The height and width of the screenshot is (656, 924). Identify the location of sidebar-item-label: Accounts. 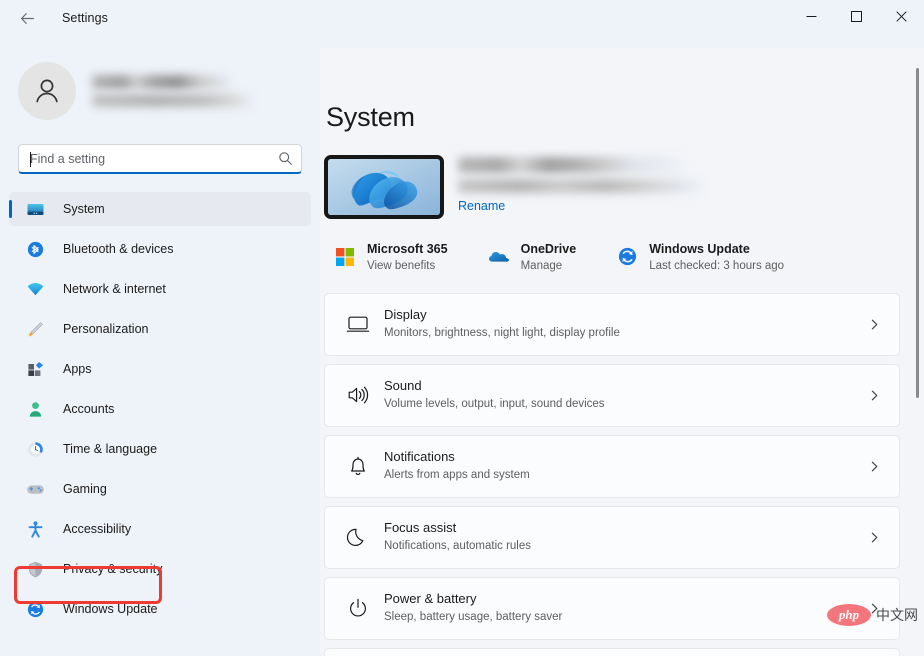
(89, 409).